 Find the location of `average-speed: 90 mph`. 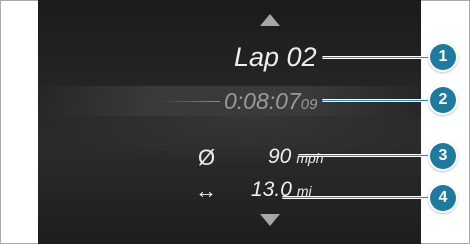

average-speed: 90 mph is located at coordinates (296, 157).